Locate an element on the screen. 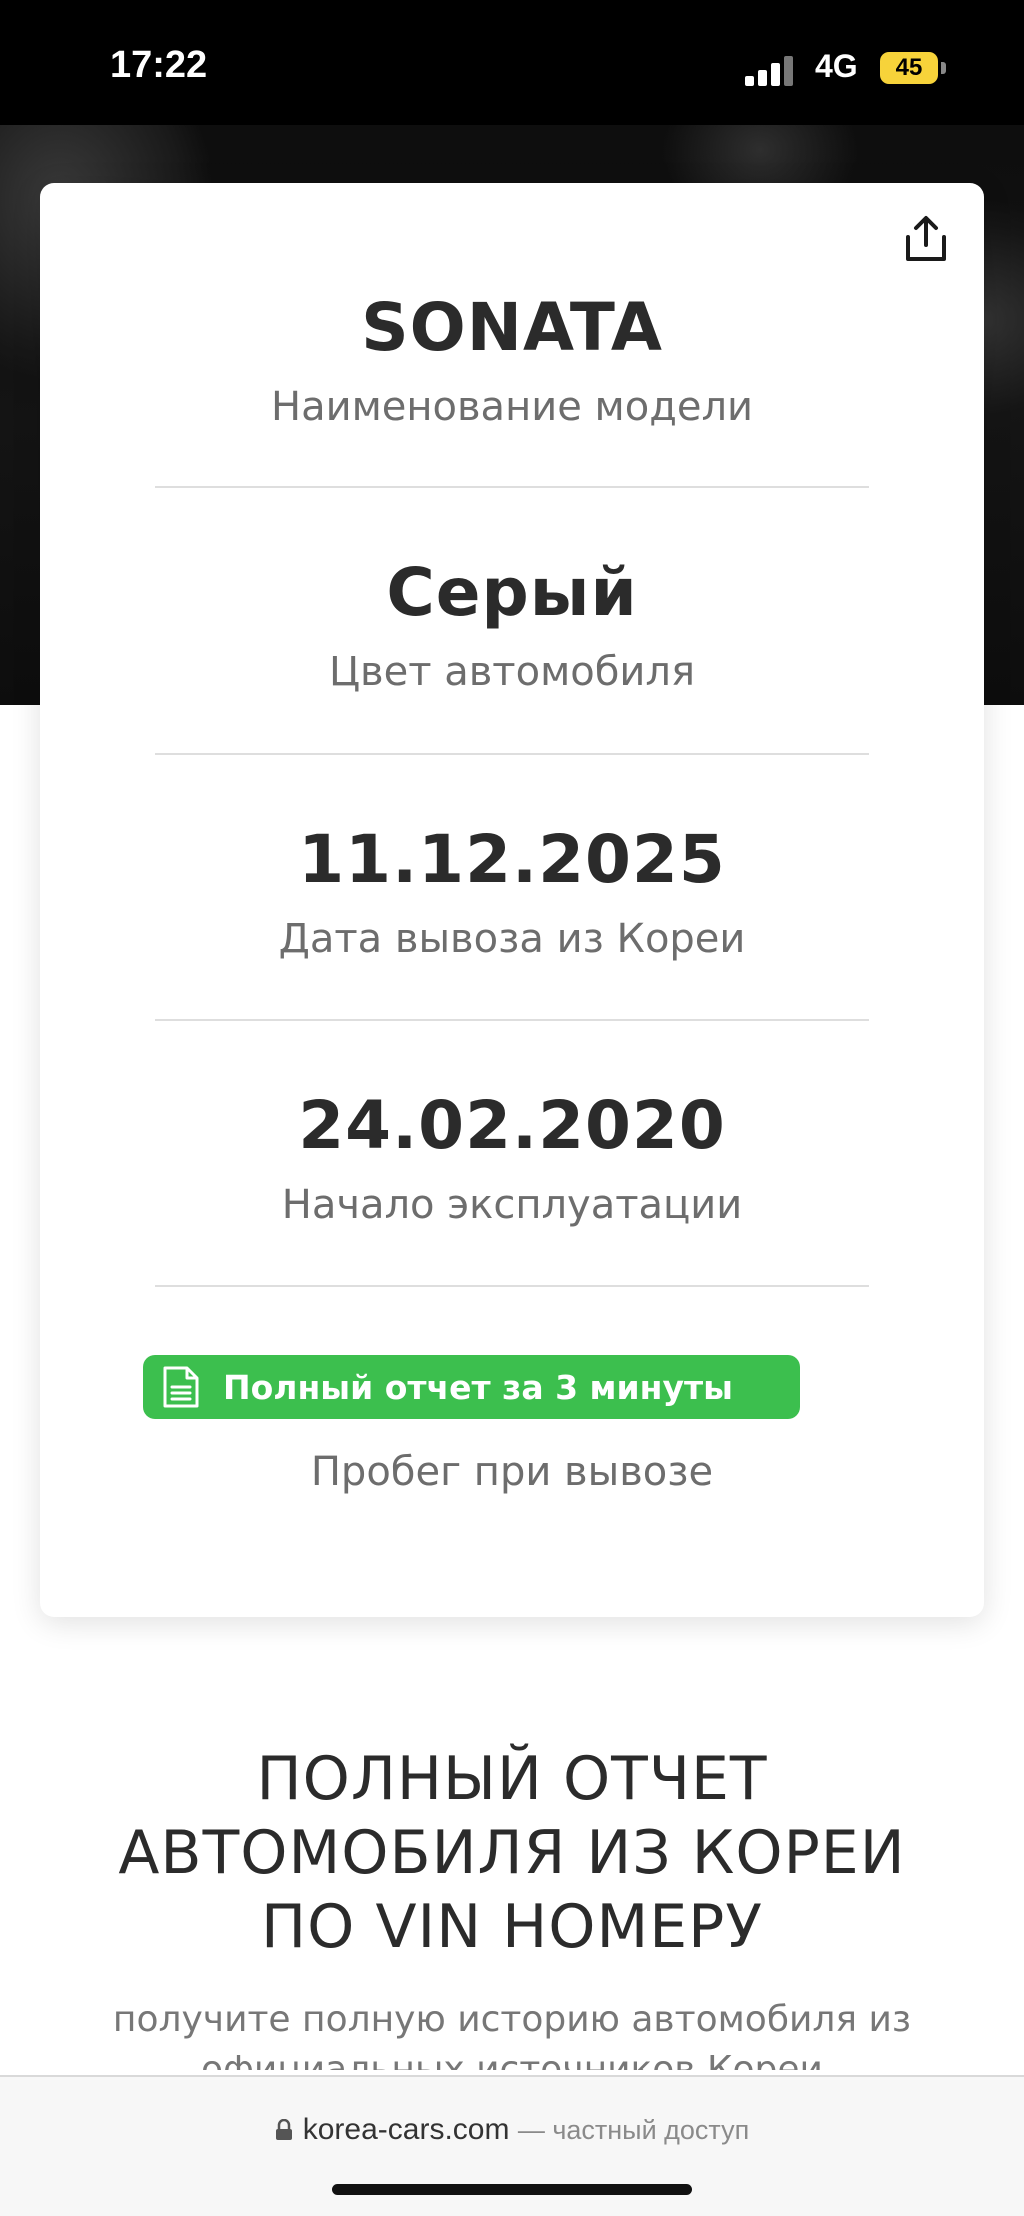 The image size is (1024, 2216). model-name-label: Наименование модели is located at coordinates (512, 407).